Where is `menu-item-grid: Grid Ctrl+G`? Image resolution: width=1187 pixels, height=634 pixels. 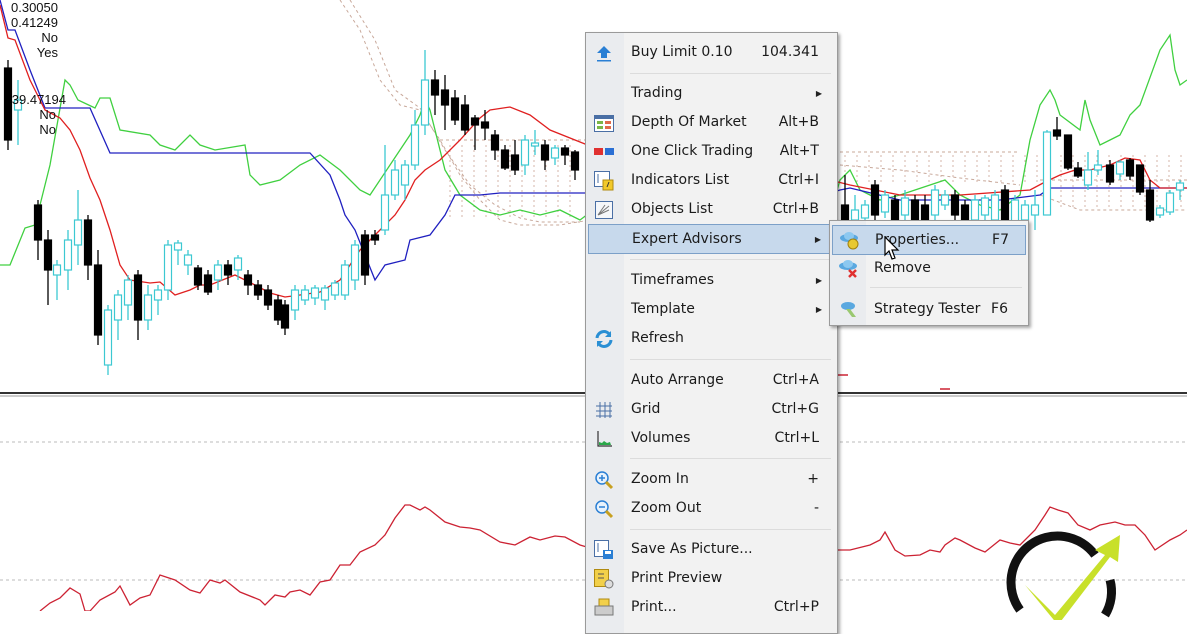
menu-item-grid: Grid Ctrl+G is located at coordinates (711, 409).